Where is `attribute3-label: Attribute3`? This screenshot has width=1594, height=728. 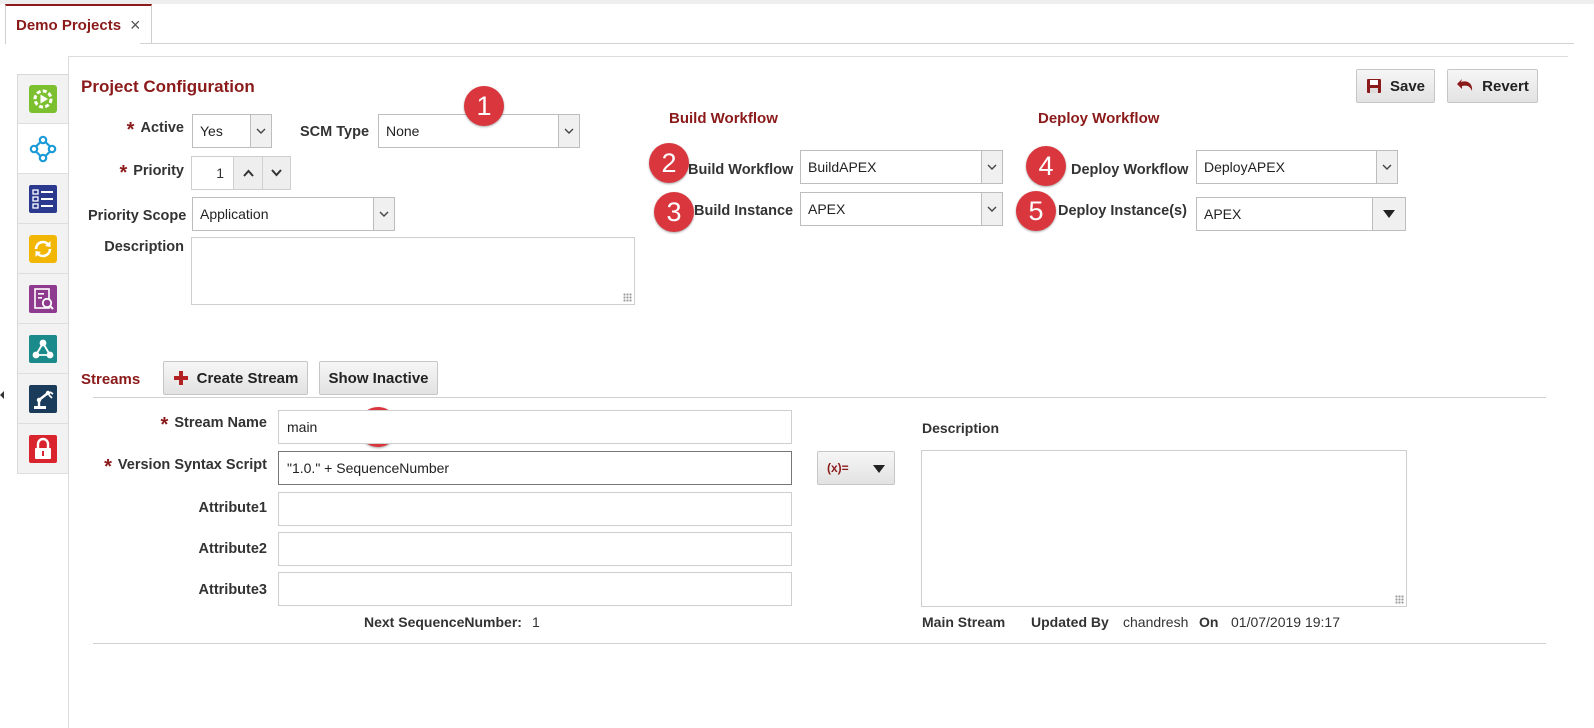 attribute3-label: Attribute3 is located at coordinates (232, 590).